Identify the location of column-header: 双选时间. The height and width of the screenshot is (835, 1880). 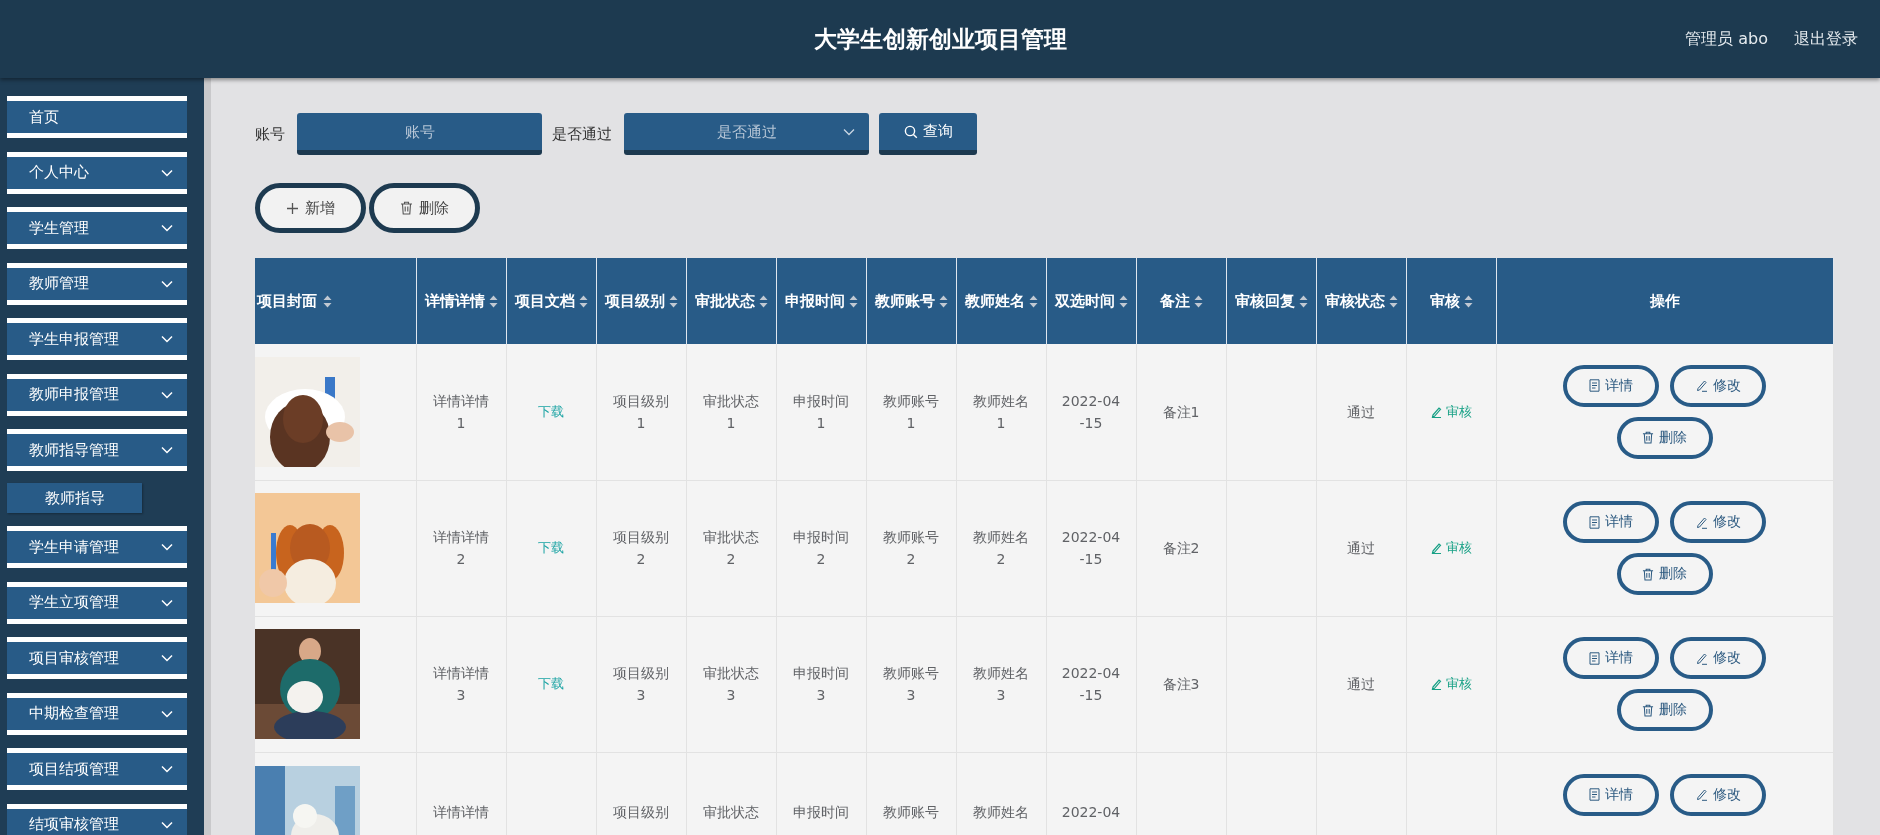
(1091, 301).